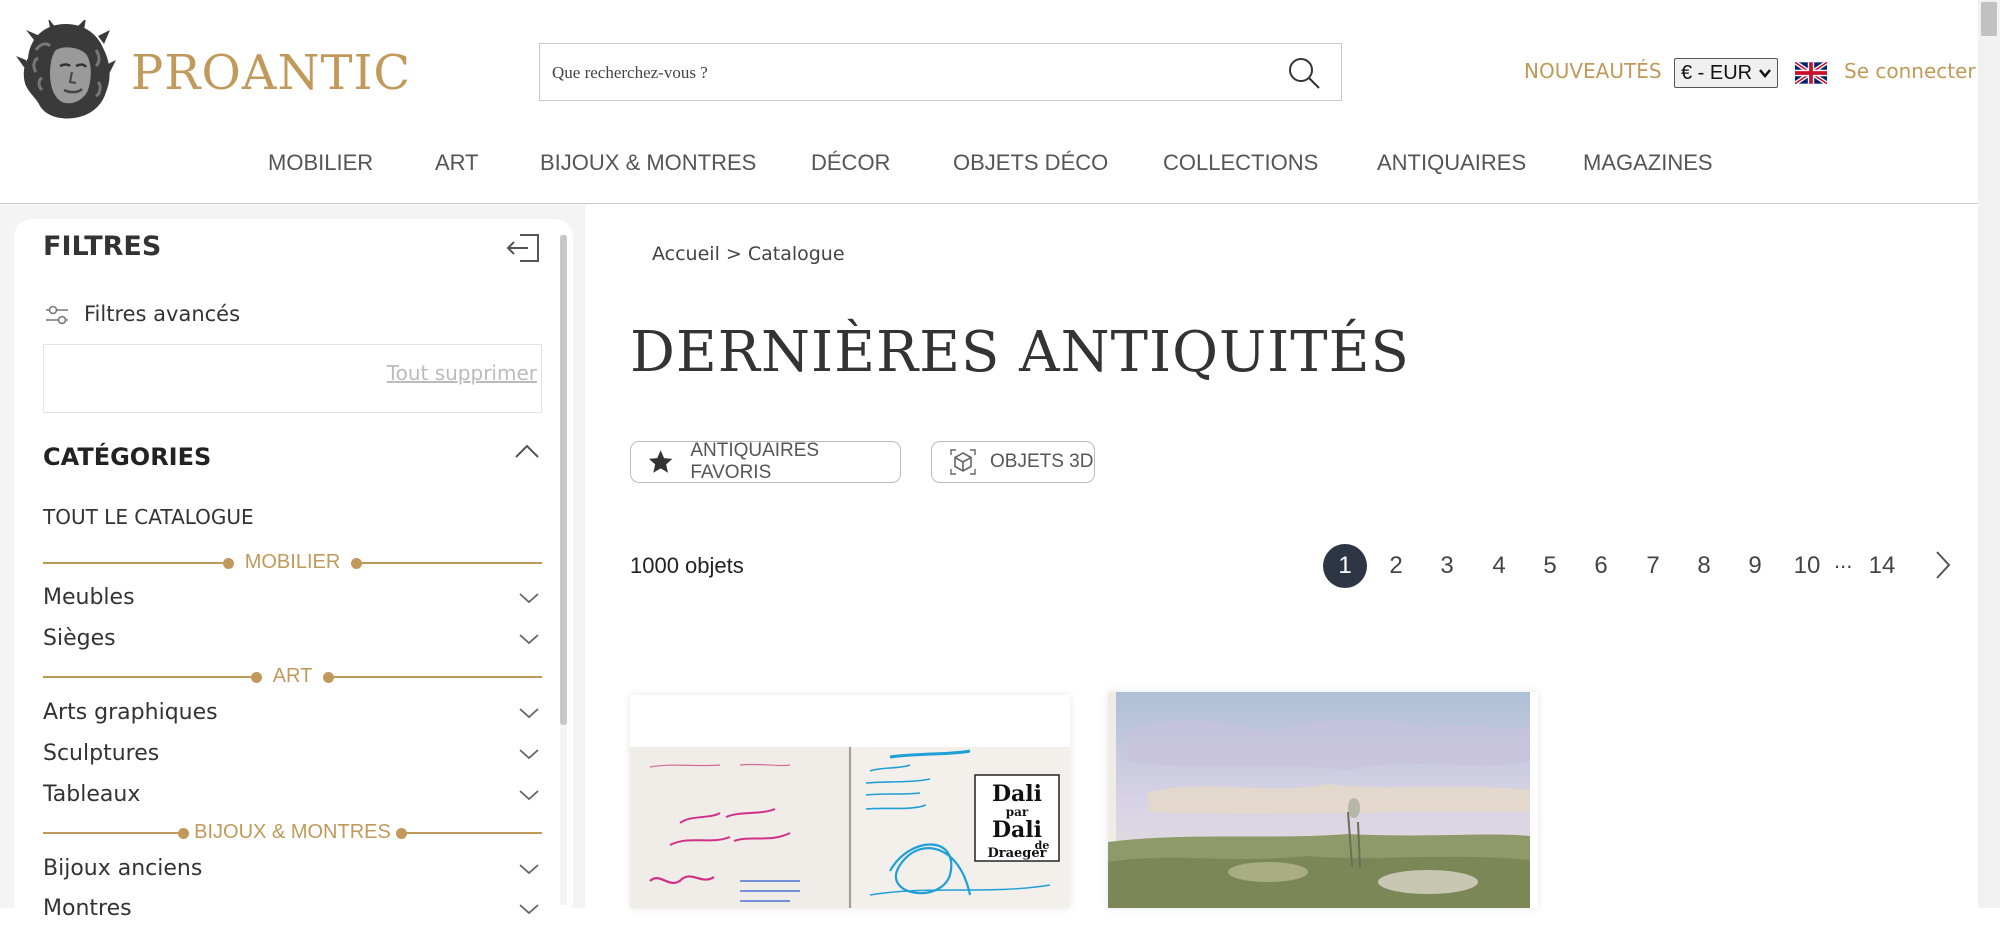 The width and height of the screenshot is (2000, 926). What do you see at coordinates (320, 163) in the screenshot?
I see `nav-item-mobilier: MOBILIER` at bounding box center [320, 163].